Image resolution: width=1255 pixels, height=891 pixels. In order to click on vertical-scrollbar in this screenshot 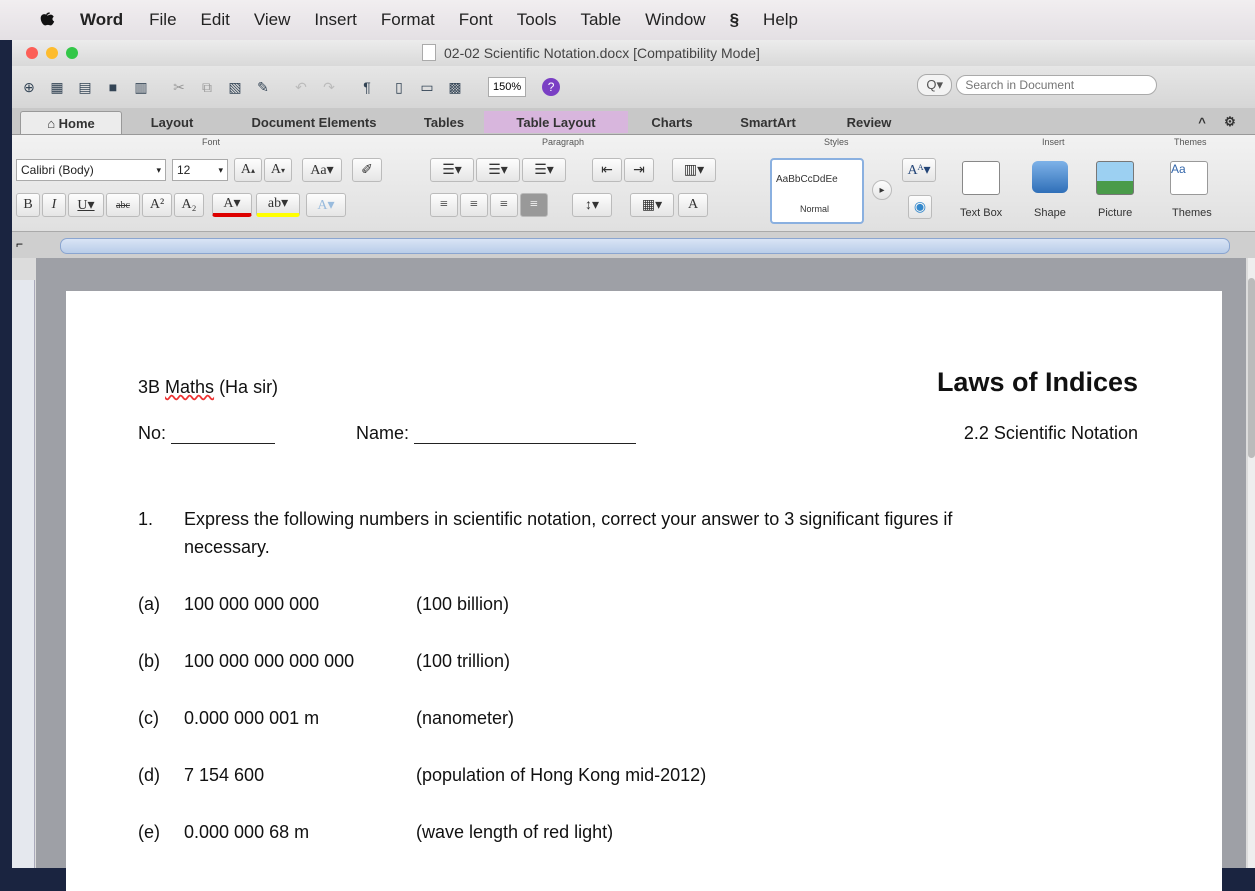, I will do `click(1251, 563)`.